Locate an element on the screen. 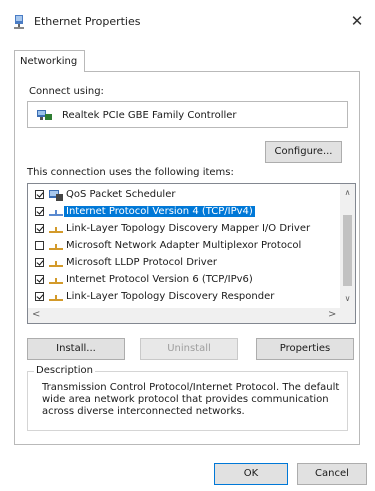 The width and height of the screenshot is (375, 491). tab-networking-label: Networking is located at coordinates (49, 61).